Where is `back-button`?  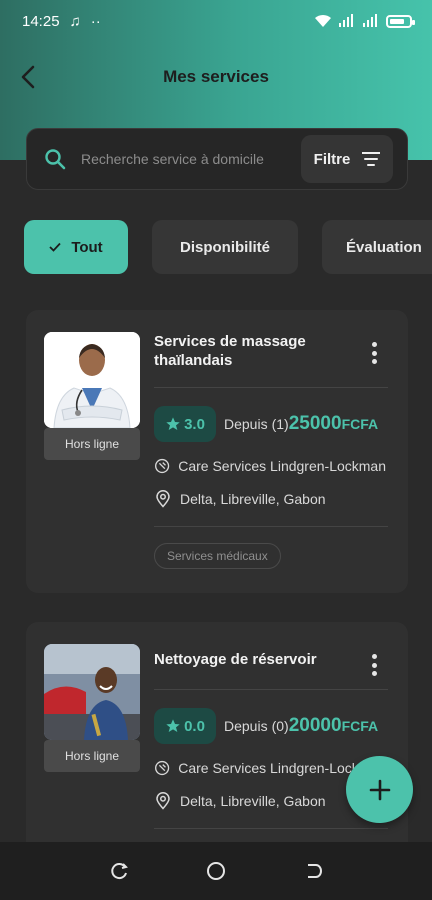 back-button is located at coordinates (28, 77).